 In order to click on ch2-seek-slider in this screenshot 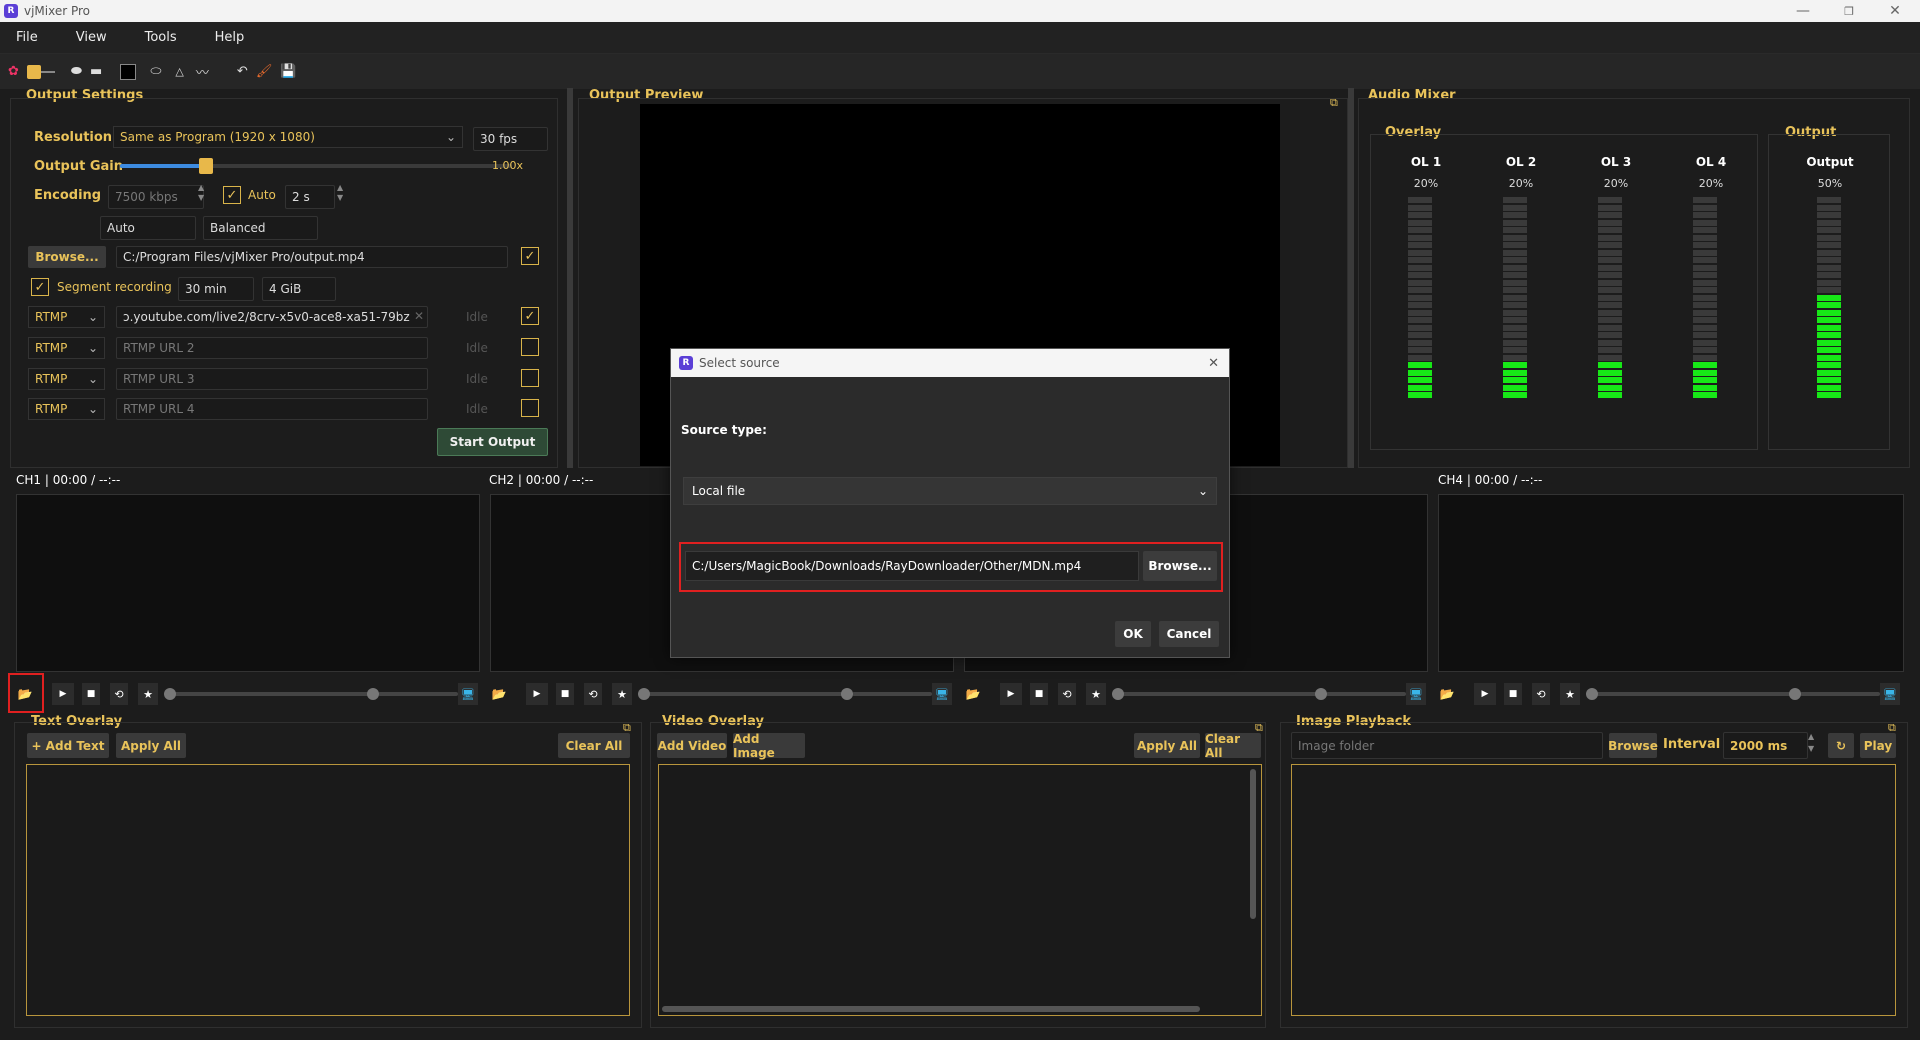, I will do `click(743, 694)`.